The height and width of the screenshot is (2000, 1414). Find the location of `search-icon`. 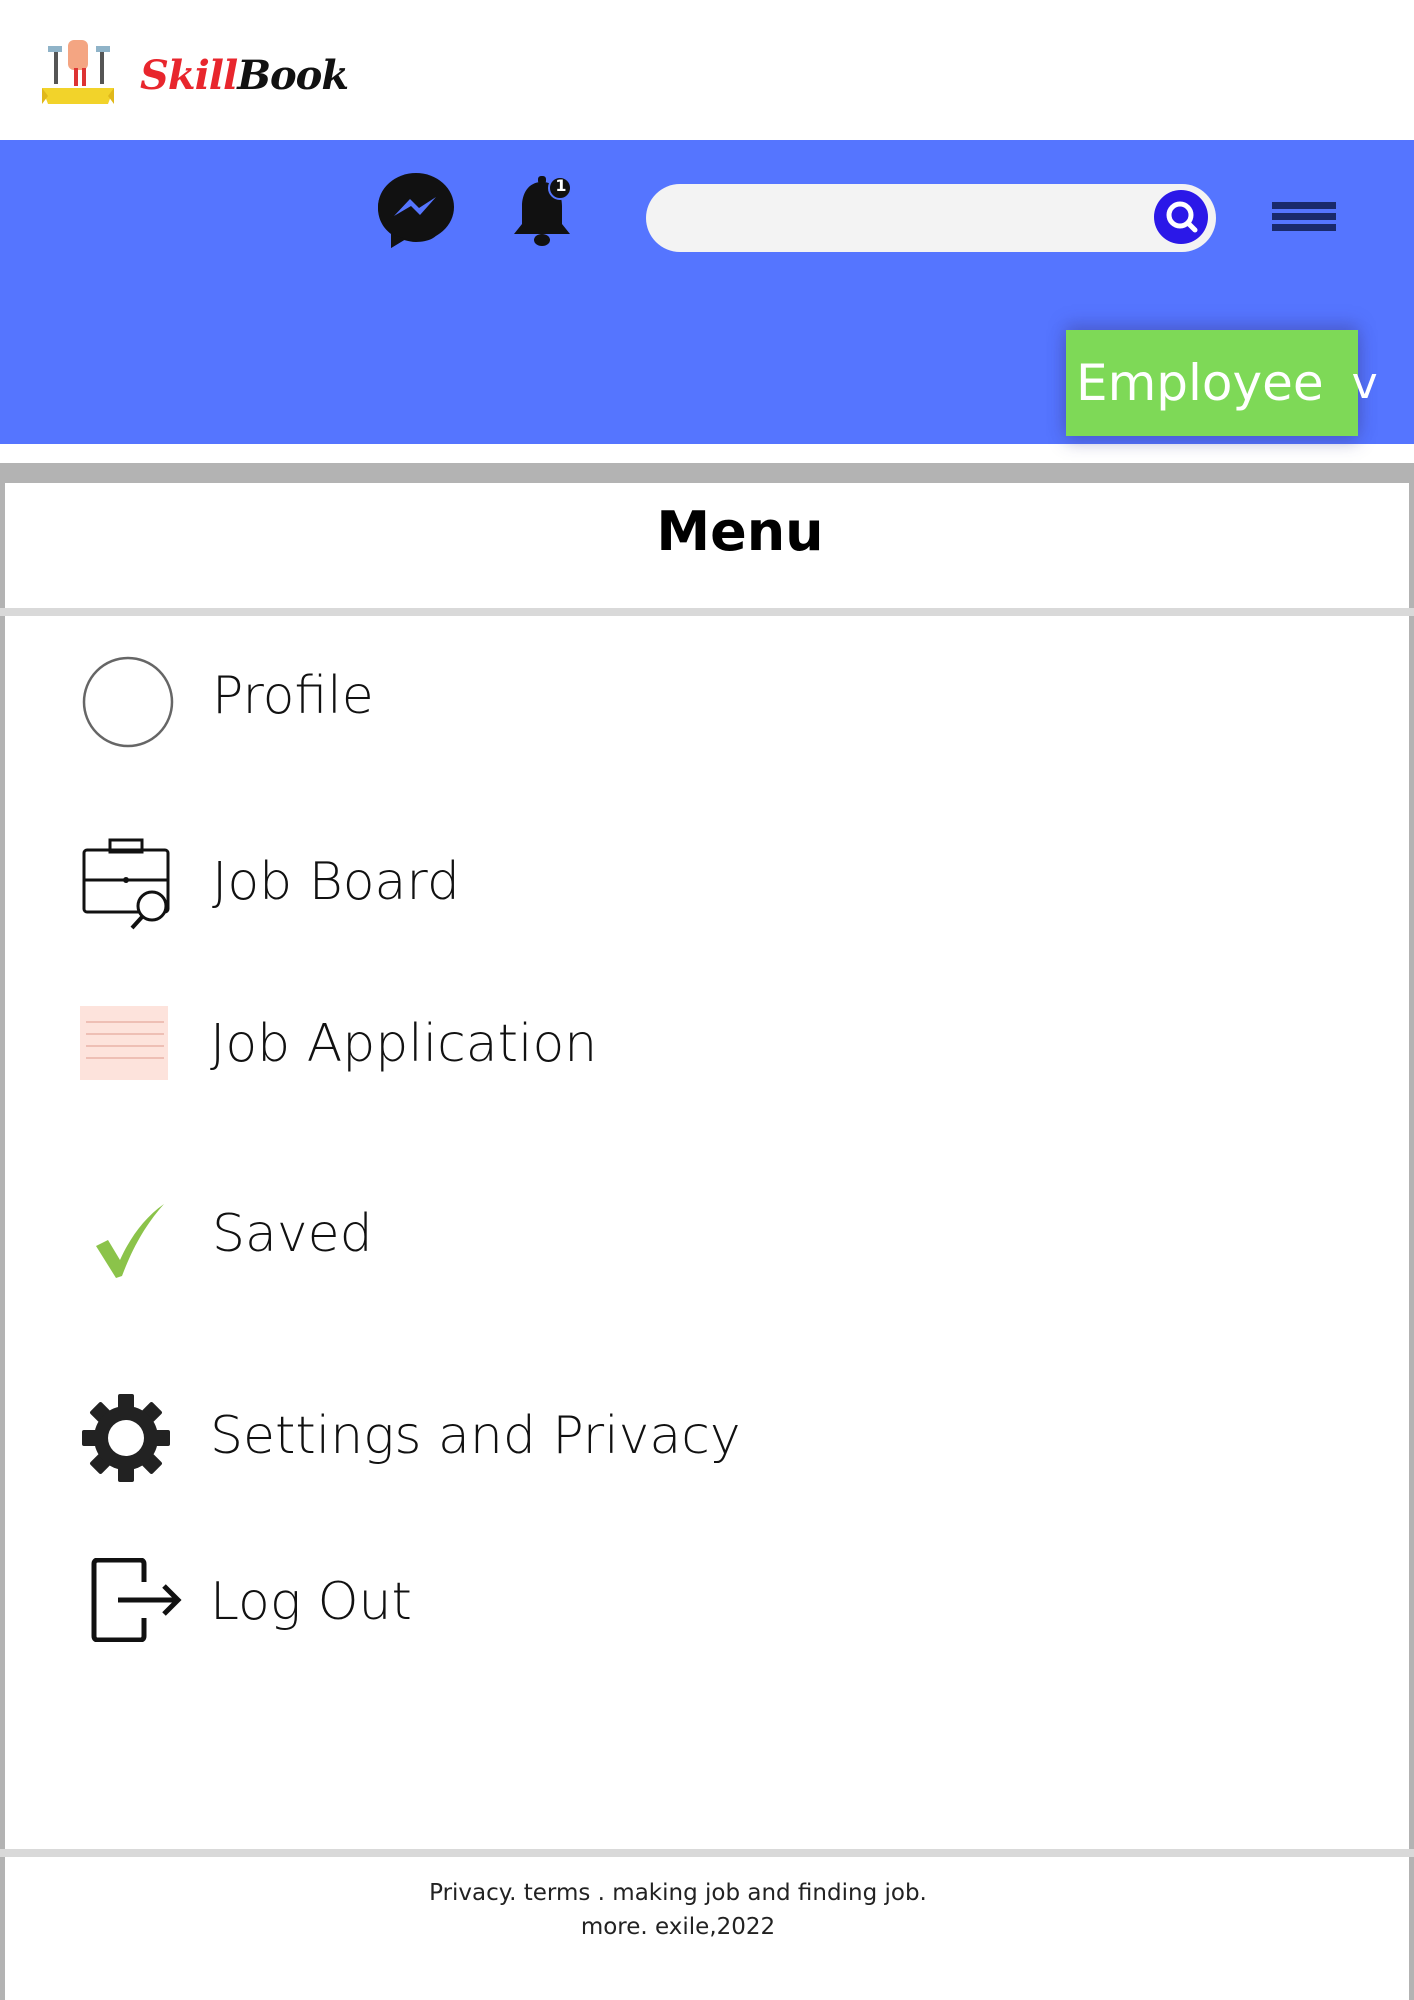

search-icon is located at coordinates (1182, 217).